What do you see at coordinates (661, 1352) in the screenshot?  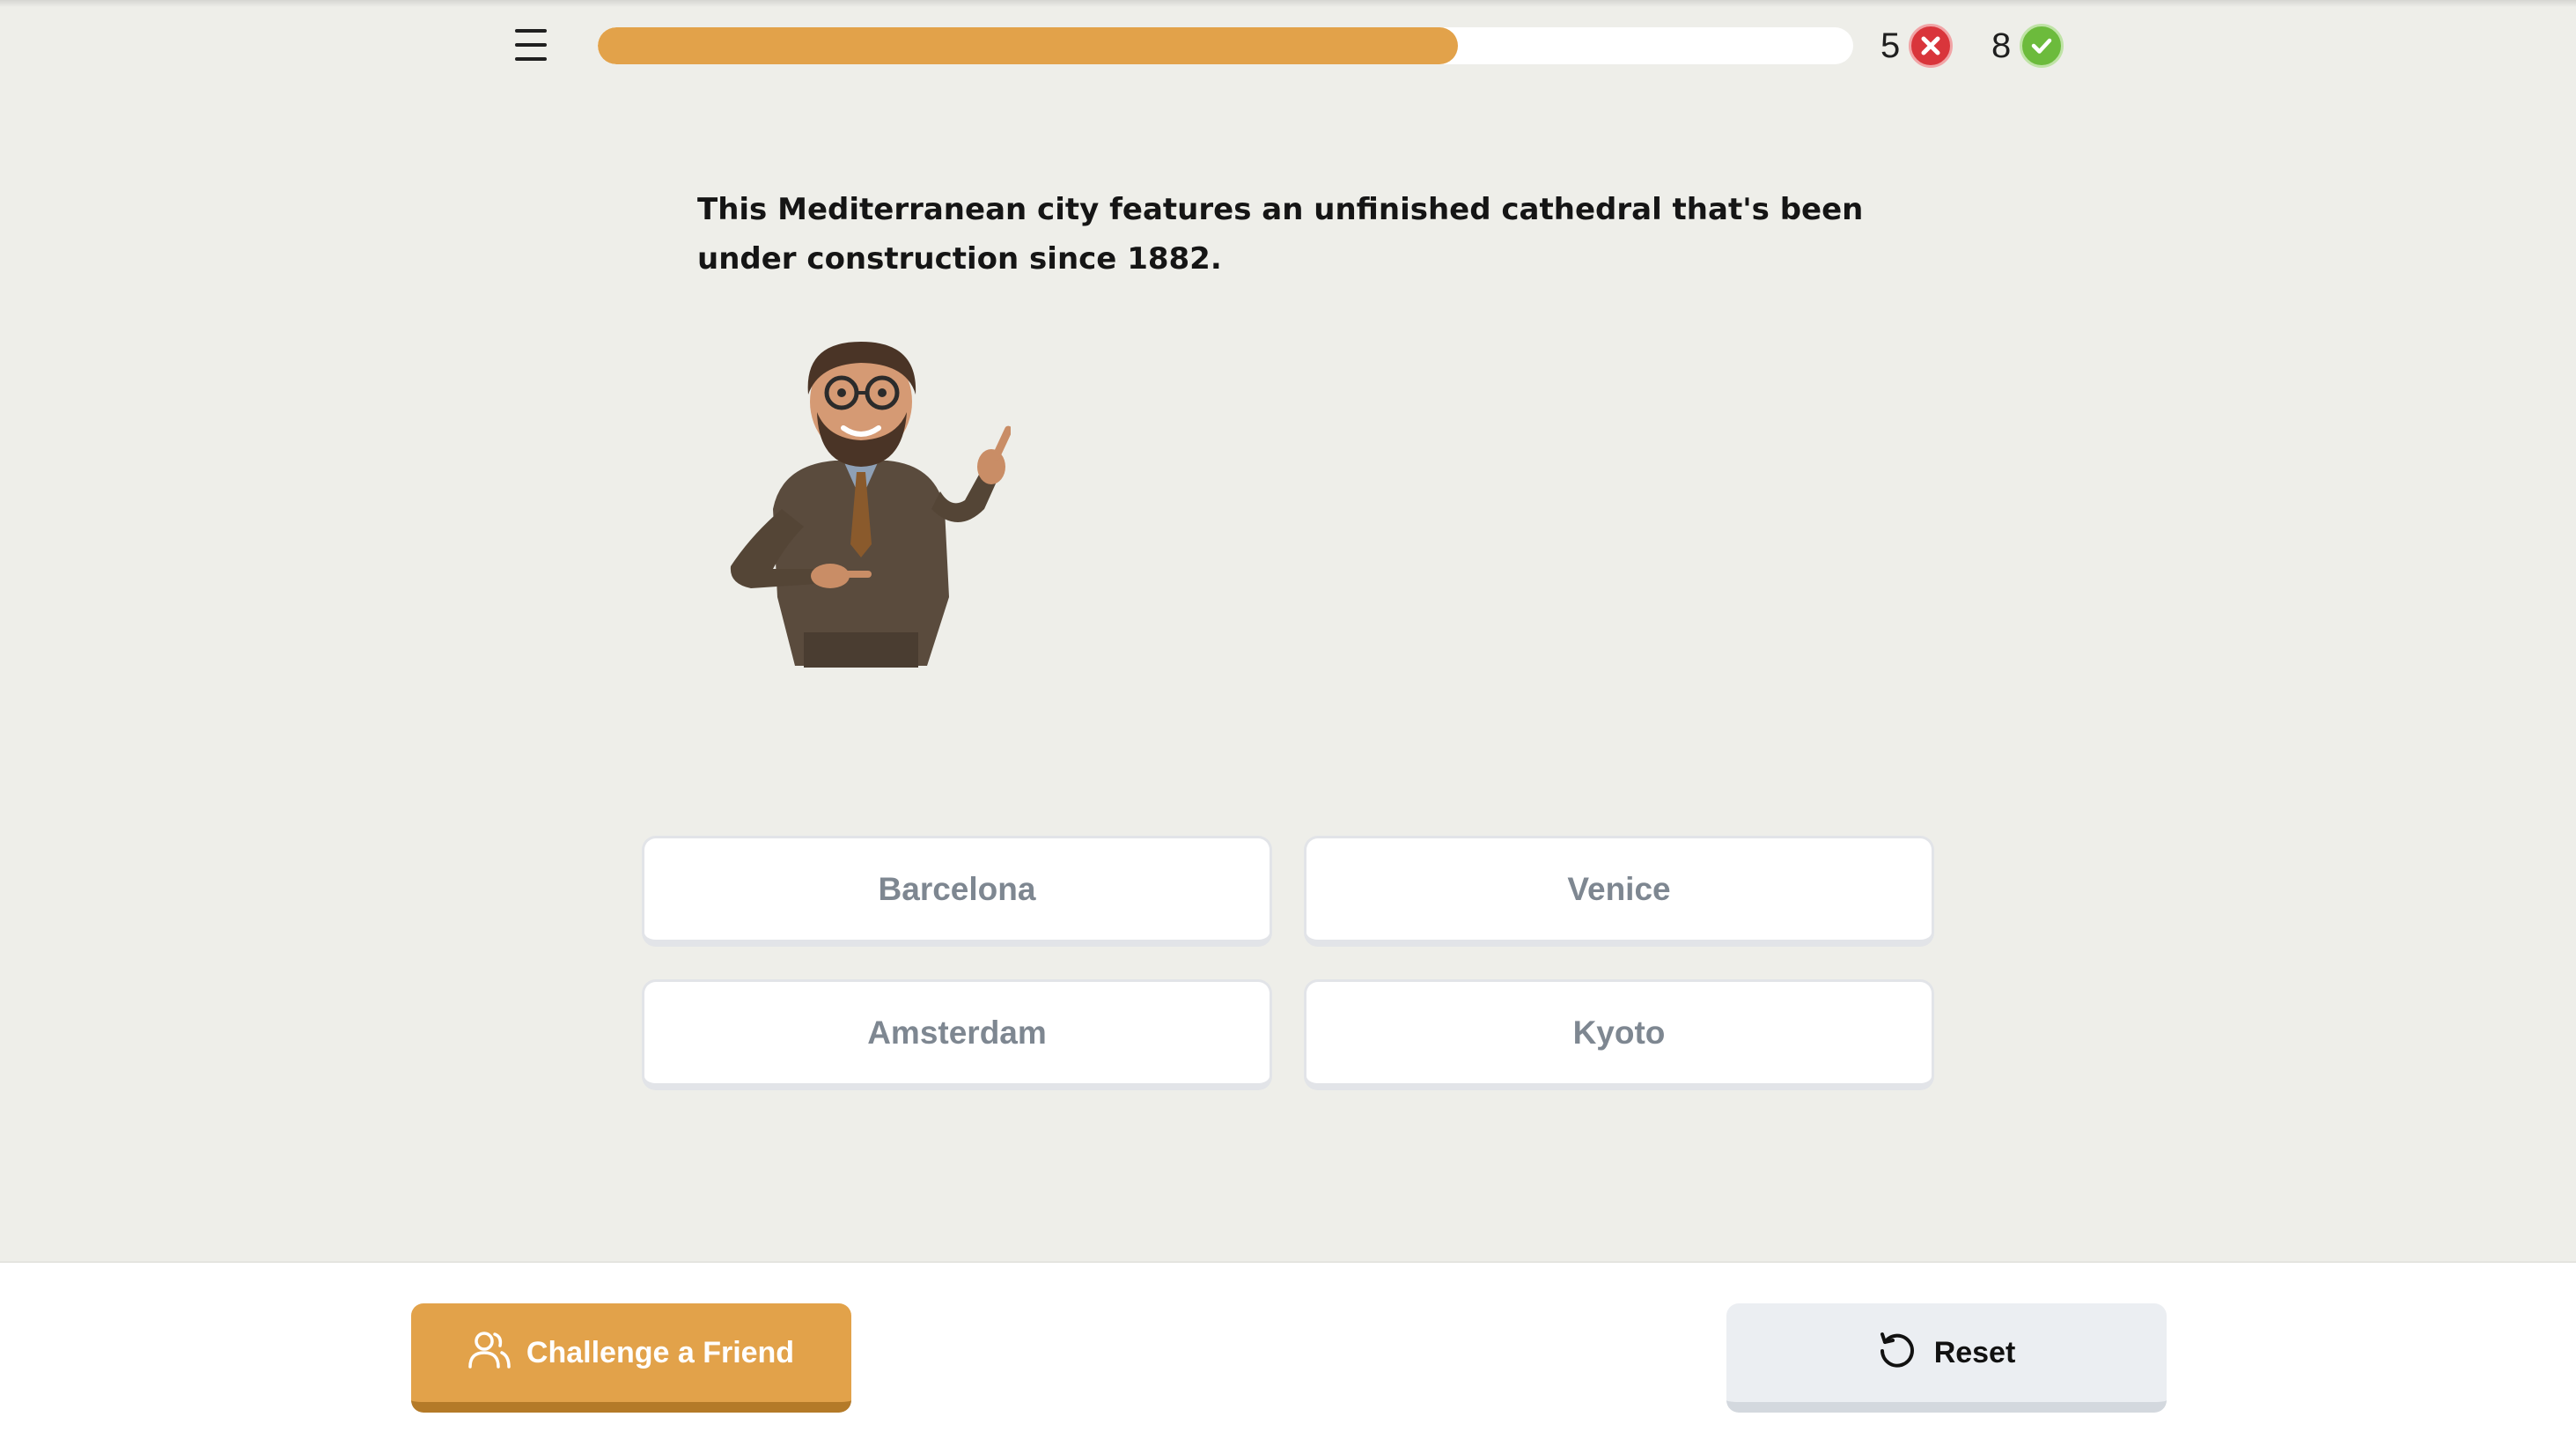 I see `challenge-friend-label: Challenge a Friend` at bounding box center [661, 1352].